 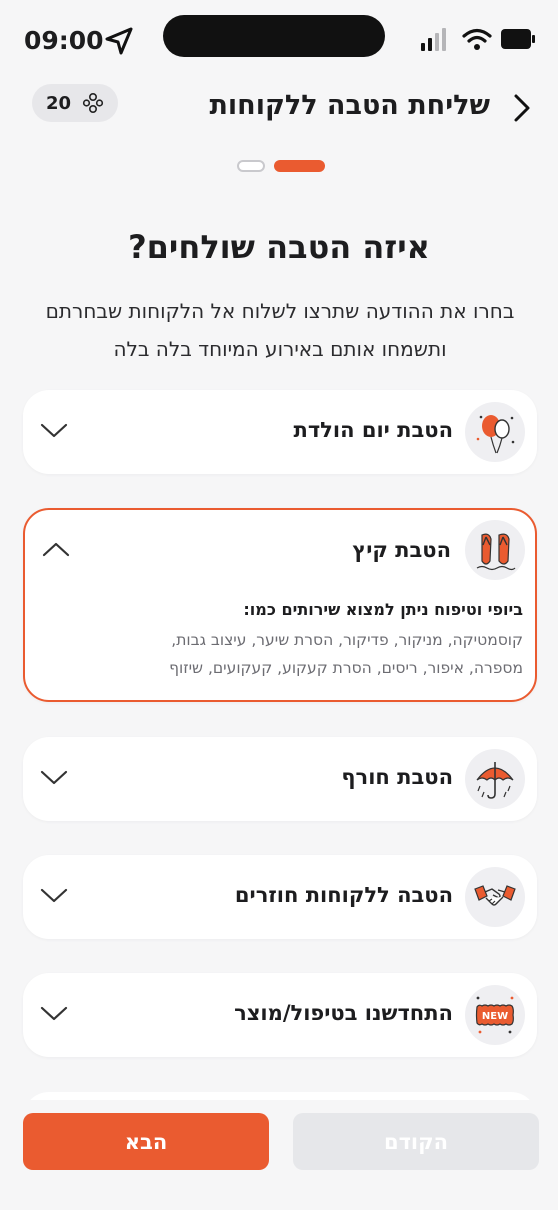 I want to click on benefit-icon-circle: NEW, so click(x=495, y=1015).